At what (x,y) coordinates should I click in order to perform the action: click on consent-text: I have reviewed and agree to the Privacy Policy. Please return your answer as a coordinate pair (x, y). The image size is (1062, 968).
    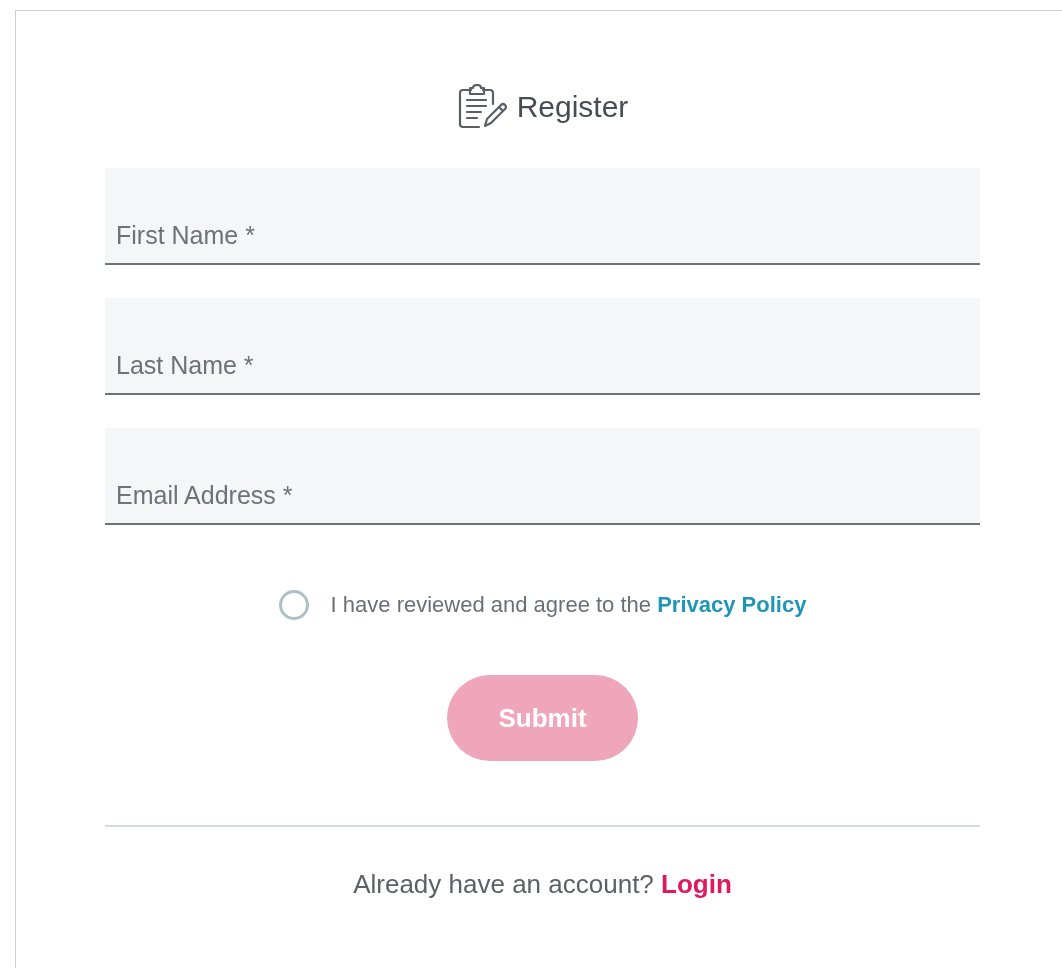
    Looking at the image, I should click on (568, 605).